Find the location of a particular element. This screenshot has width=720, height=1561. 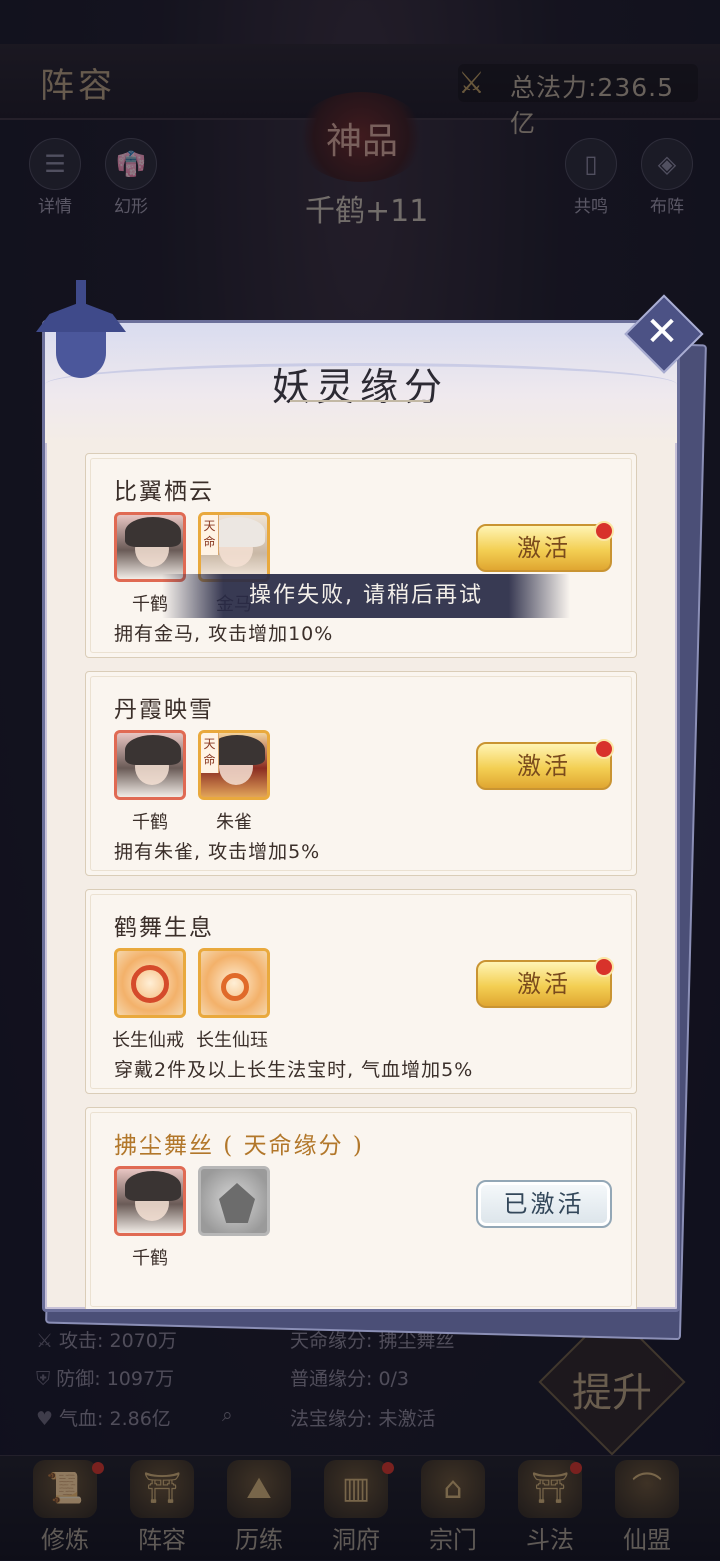

bond-item-name: 长生仙珏 is located at coordinates (232, 1040).